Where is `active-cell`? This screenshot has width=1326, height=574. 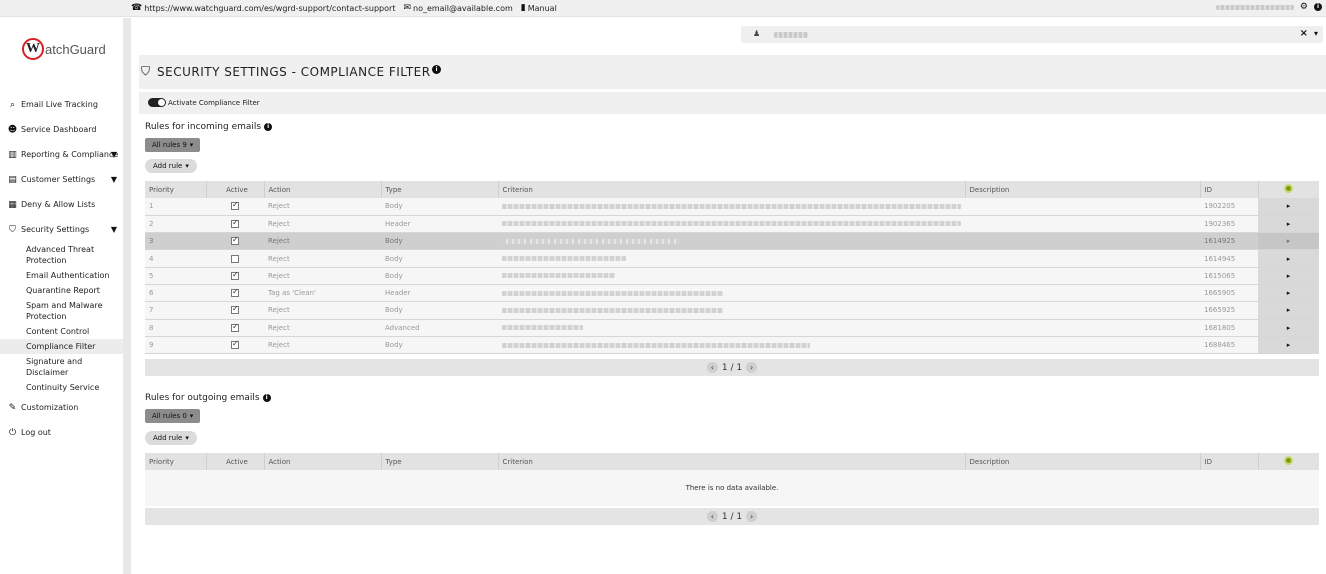
active-cell is located at coordinates (235, 293).